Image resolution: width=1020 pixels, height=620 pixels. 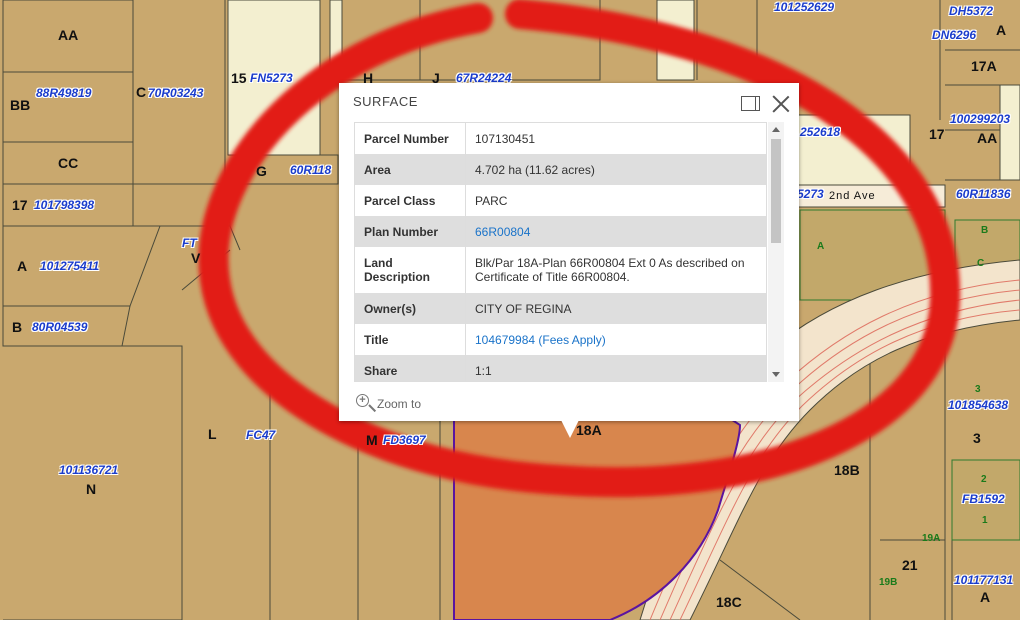 I want to click on parcel-label: 18B, so click(x=847, y=470).